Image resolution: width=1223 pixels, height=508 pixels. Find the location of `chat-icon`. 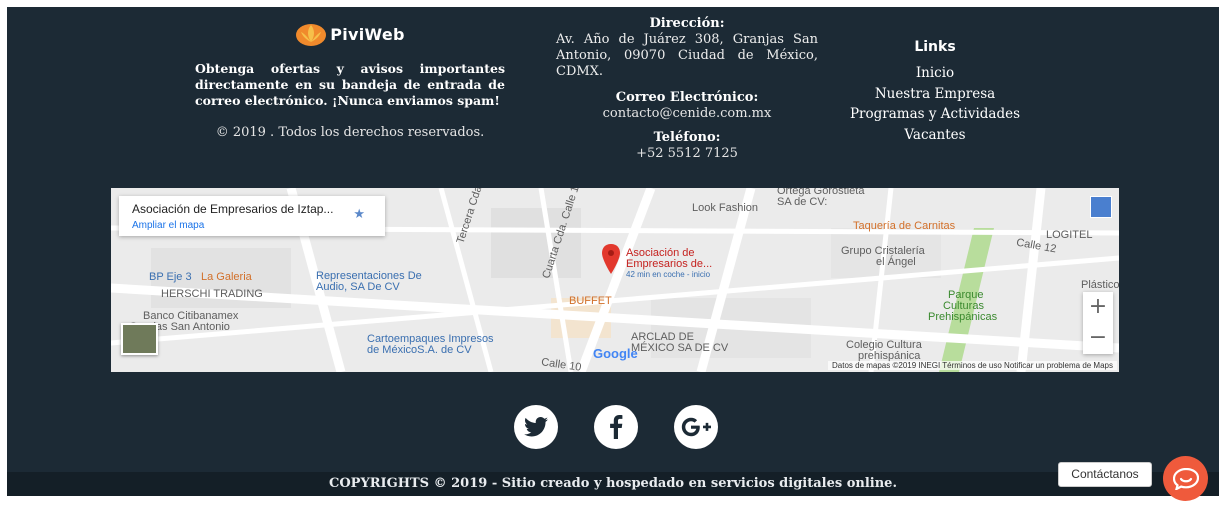

chat-icon is located at coordinates (1185, 478).